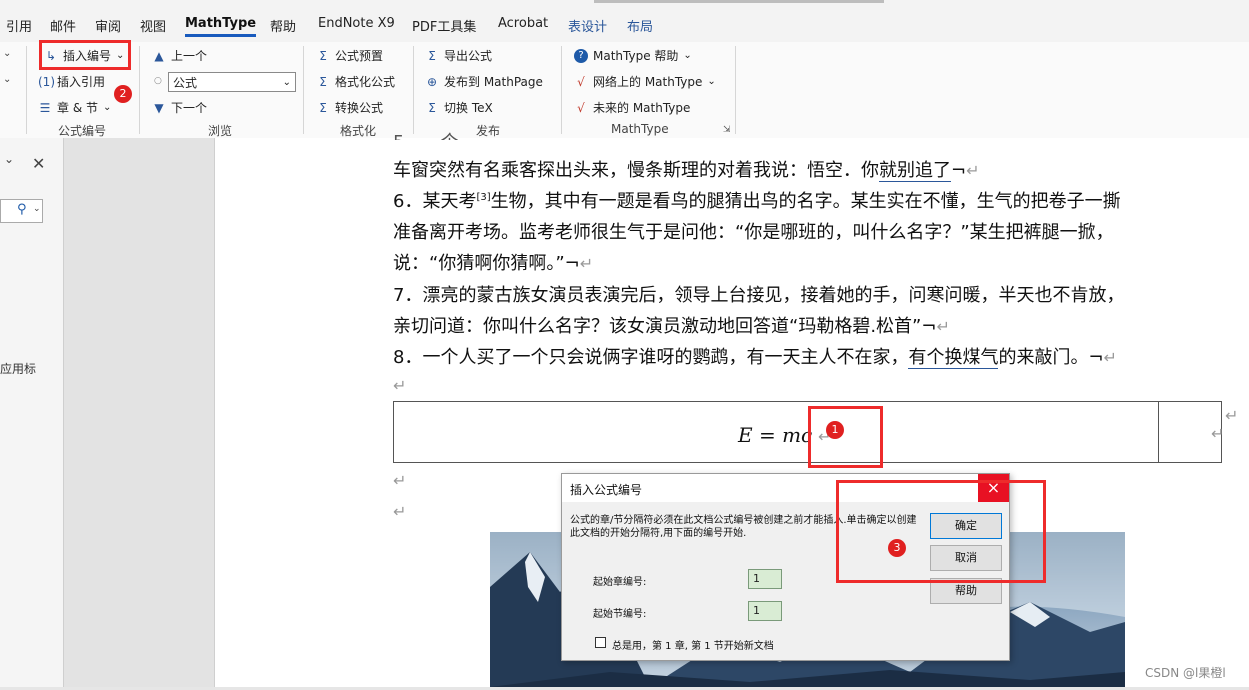  I want to click on section-start-input: 1, so click(765, 611).